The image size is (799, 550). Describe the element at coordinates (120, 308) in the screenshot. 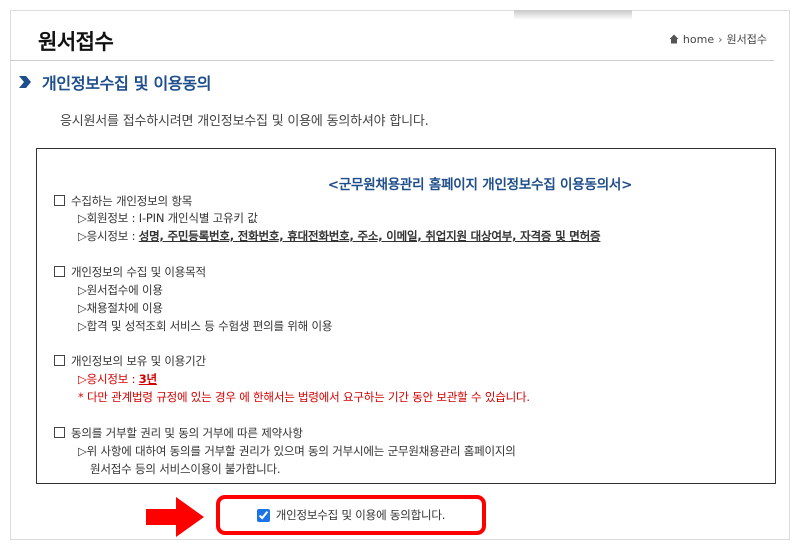

I see `terms-s2-line2: ▷채용절차에 이용` at that location.